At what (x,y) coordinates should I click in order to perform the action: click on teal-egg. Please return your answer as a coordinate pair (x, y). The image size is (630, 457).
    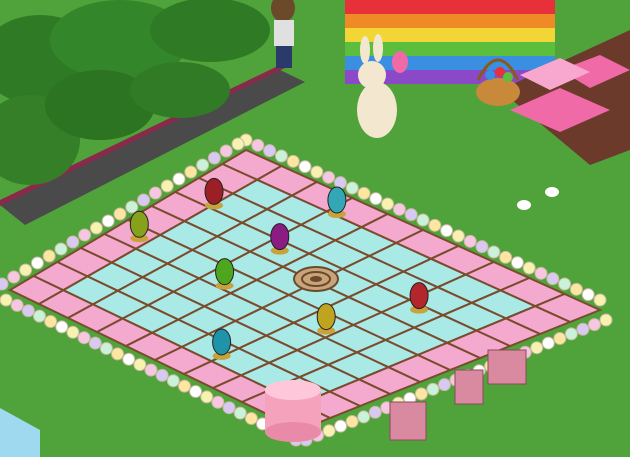
    Looking at the image, I should click on (337, 202).